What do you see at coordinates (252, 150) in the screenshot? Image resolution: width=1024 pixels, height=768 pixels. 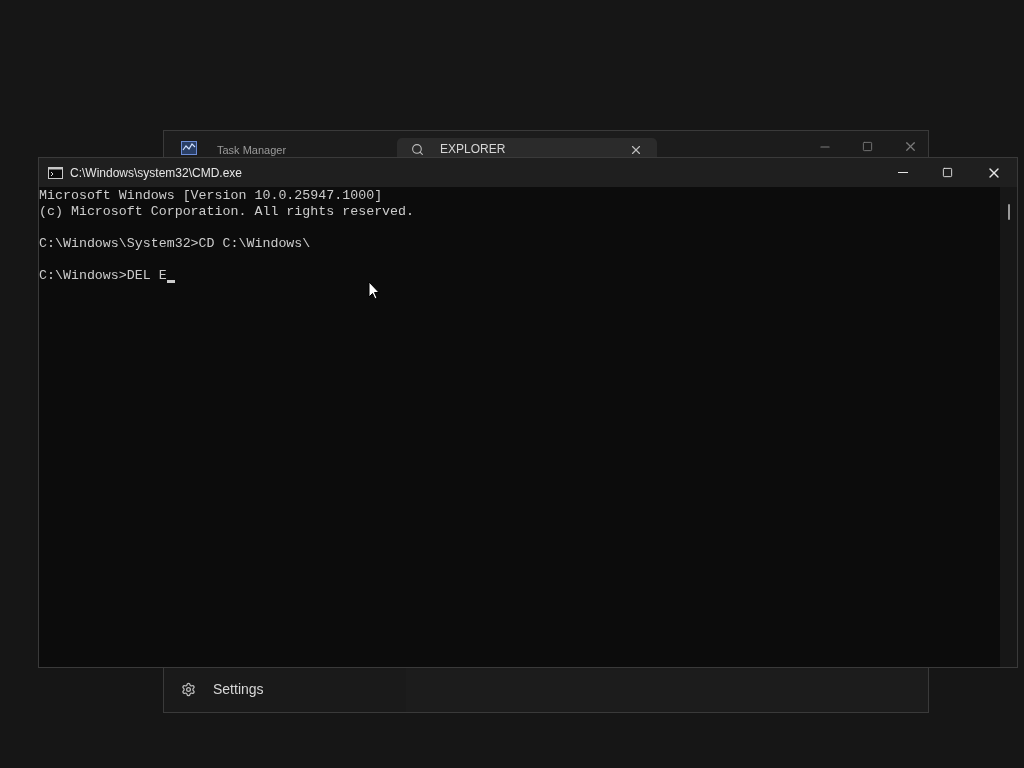 I see `window-title: Task Manager` at bounding box center [252, 150].